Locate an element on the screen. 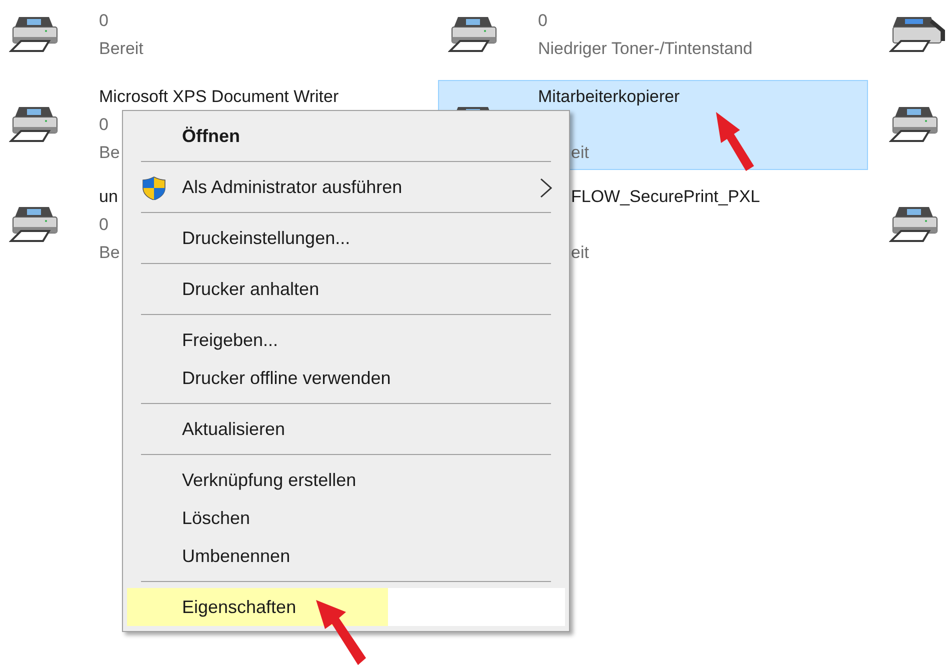  printer-name: un is located at coordinates (108, 197).